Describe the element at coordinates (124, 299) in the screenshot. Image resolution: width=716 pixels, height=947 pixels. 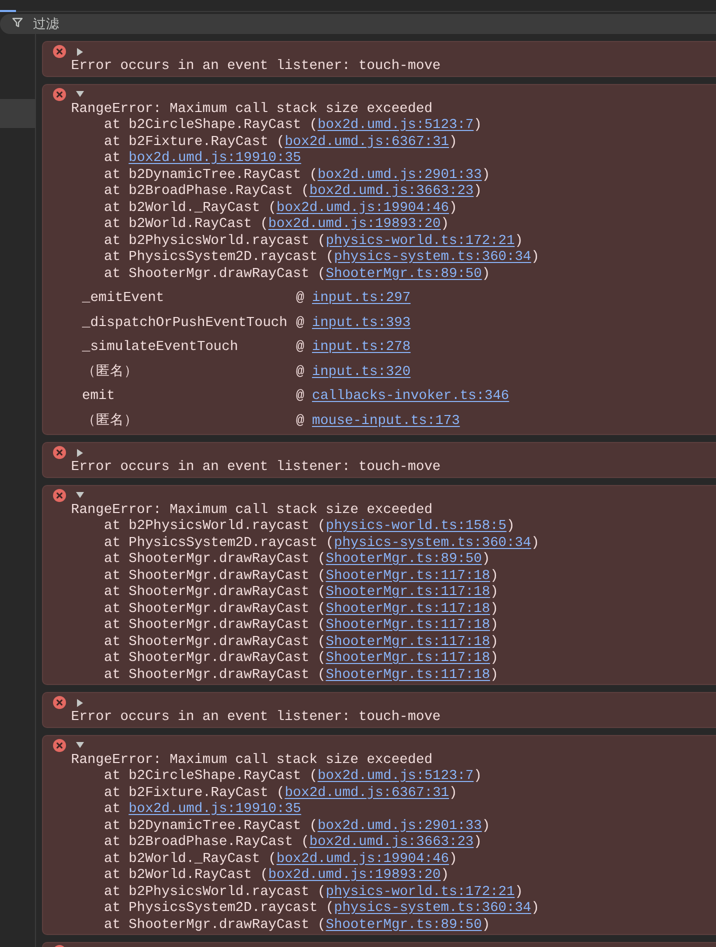
I see `function-name: _emitEvent` at that location.